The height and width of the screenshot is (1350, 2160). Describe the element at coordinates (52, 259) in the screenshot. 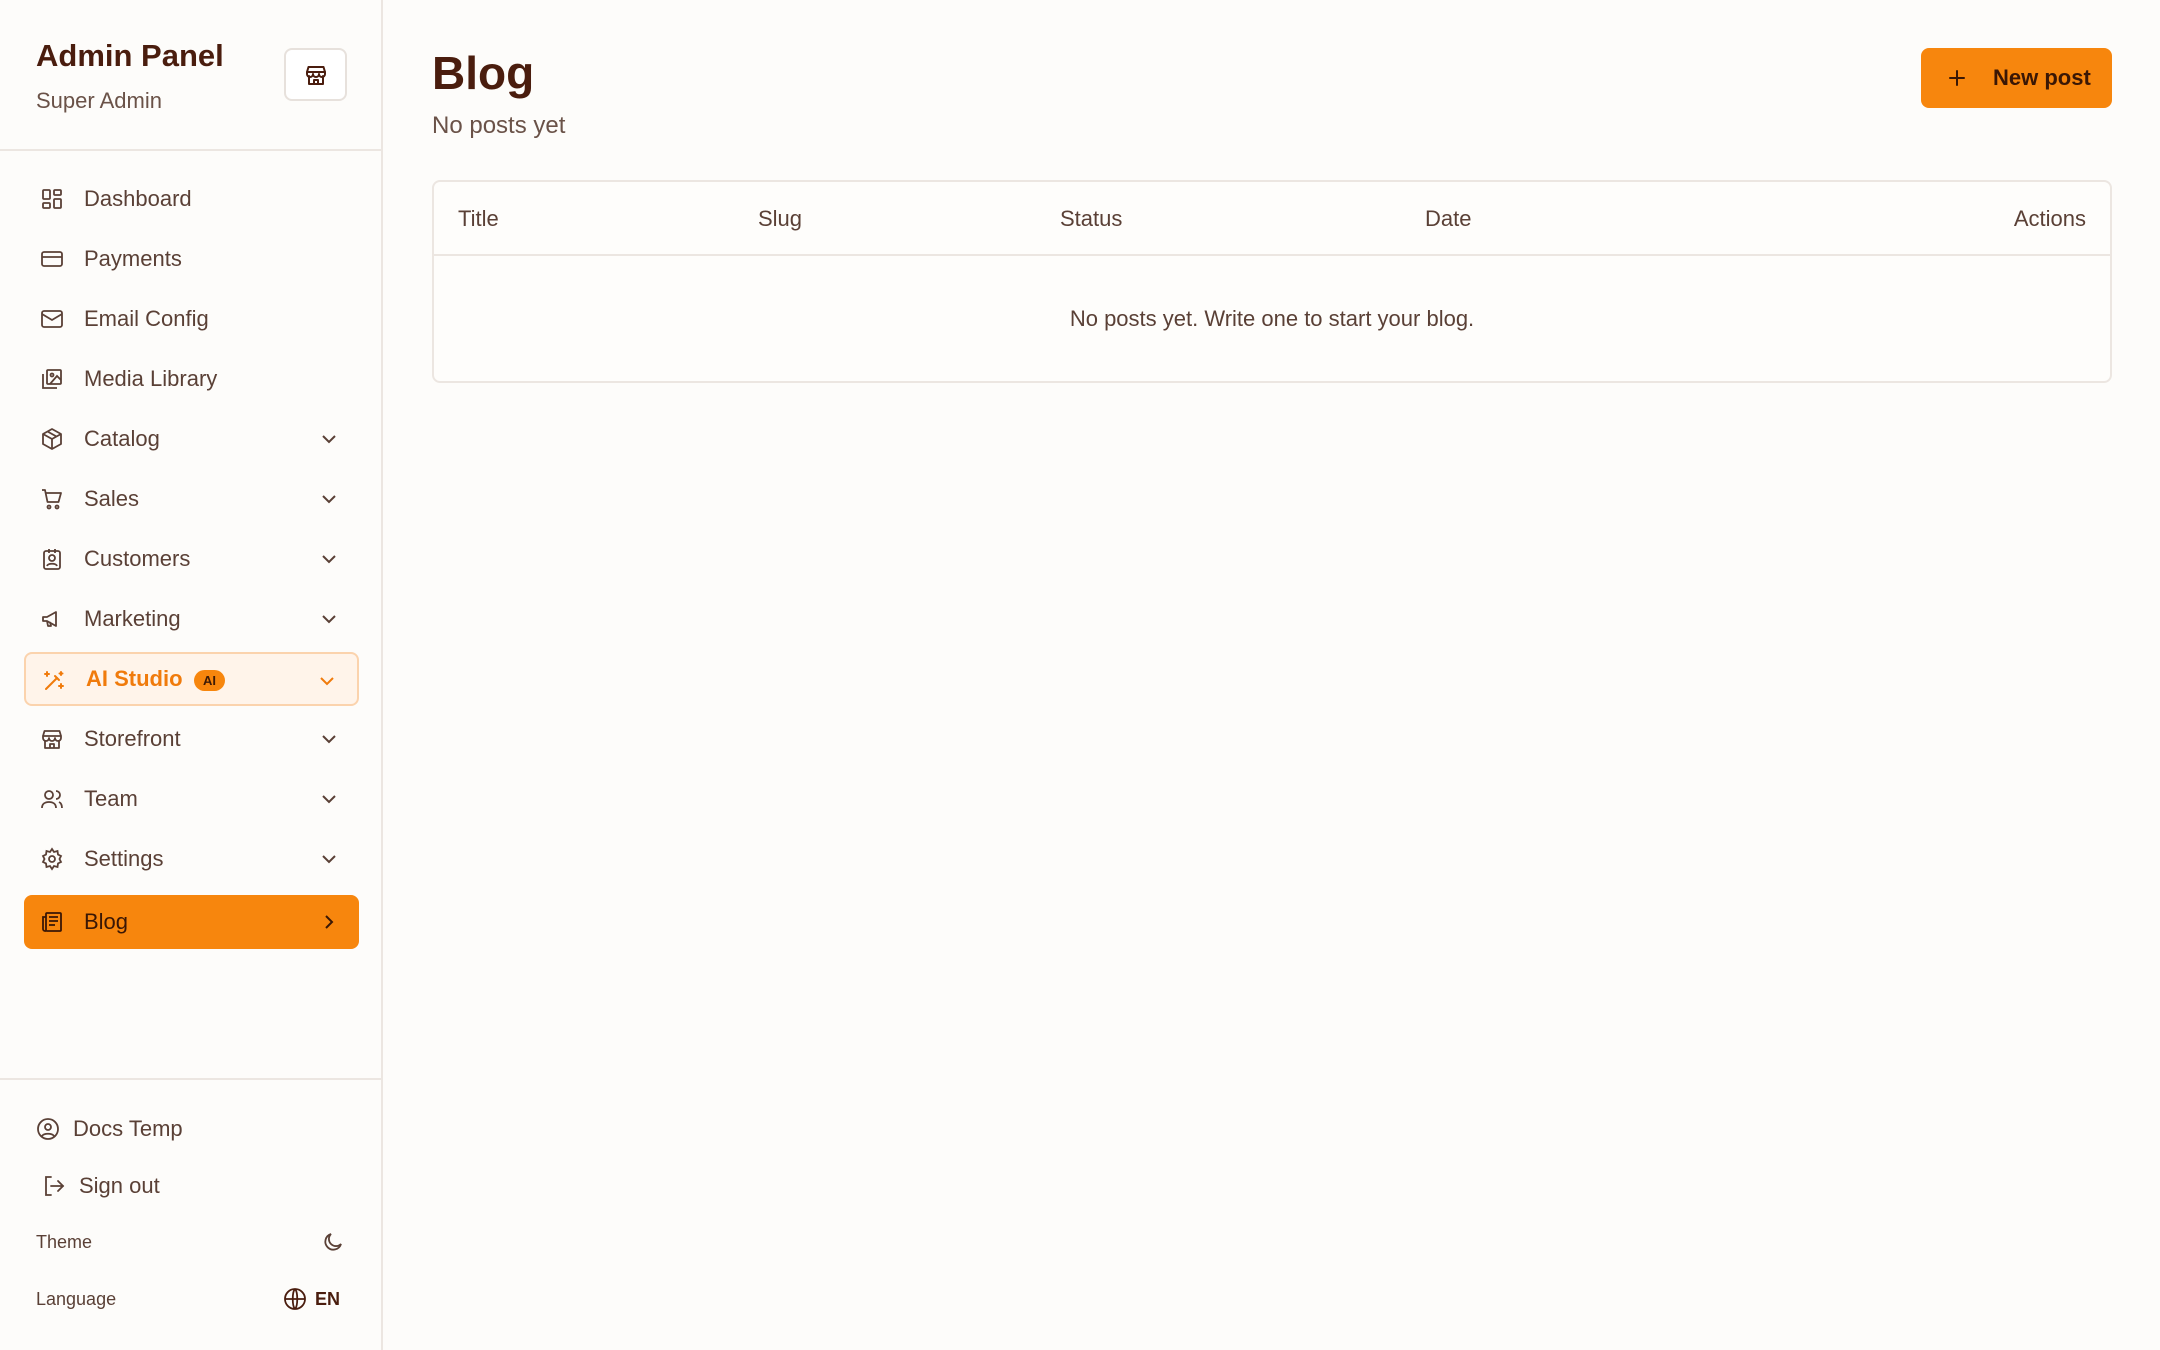

I see `credit-card-icon` at that location.